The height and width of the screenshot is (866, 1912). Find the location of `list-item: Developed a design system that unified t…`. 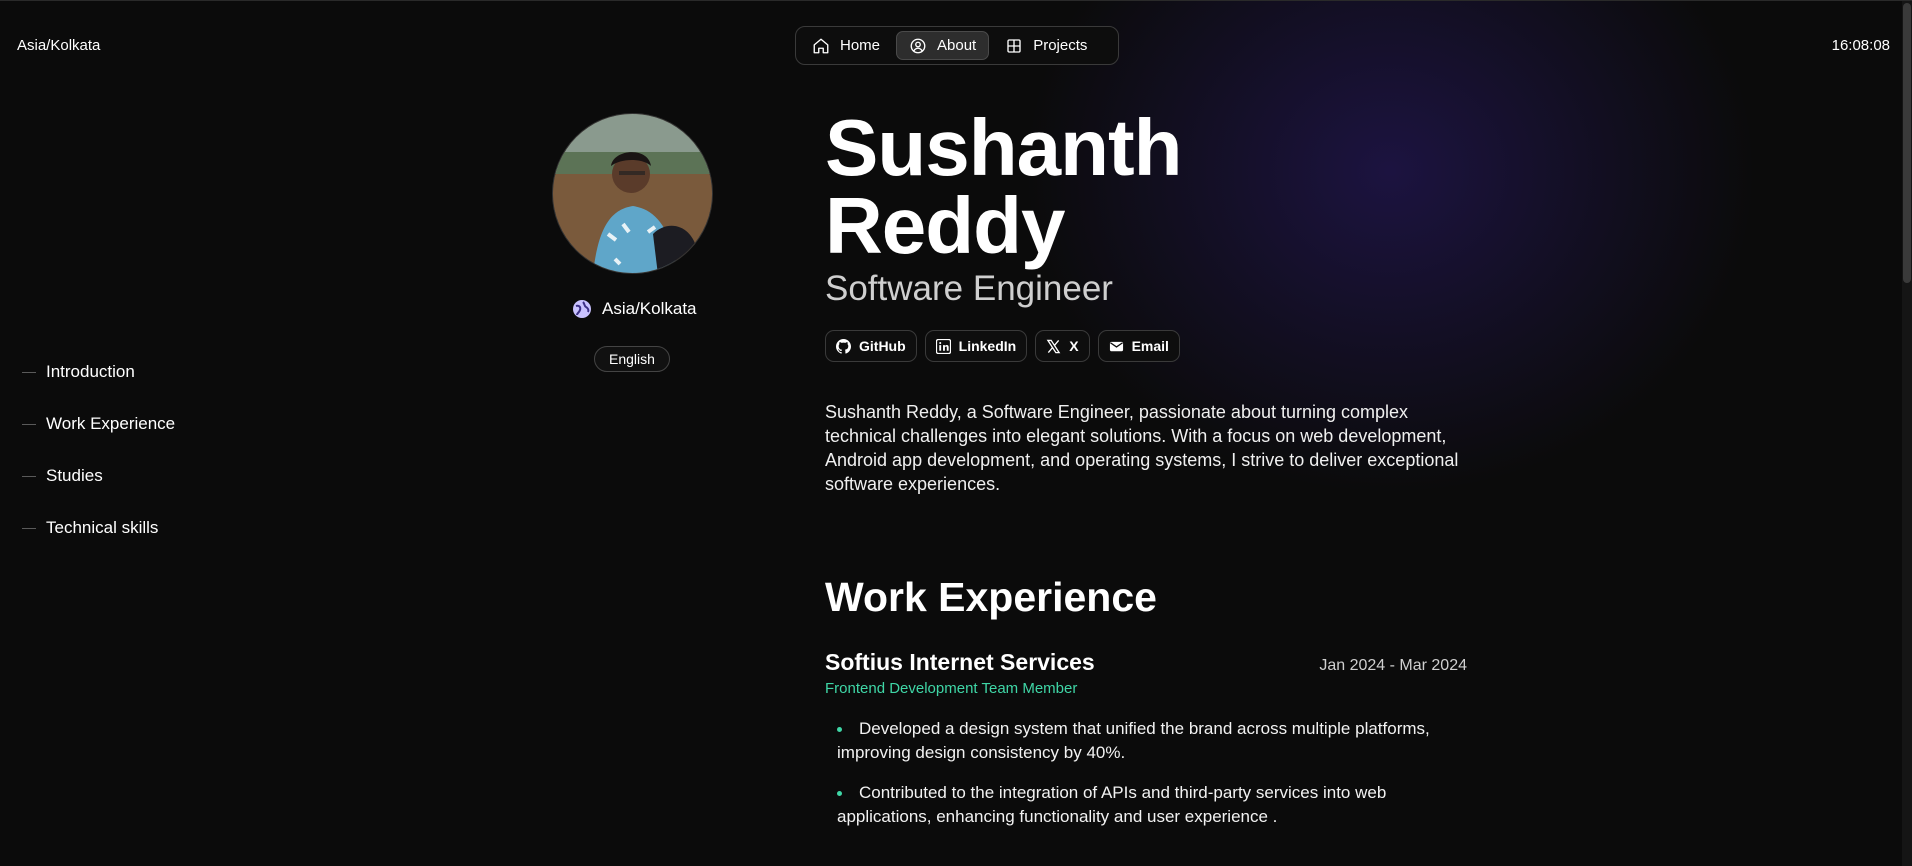

list-item: Developed a design system that unified t… is located at coordinates (1152, 741).